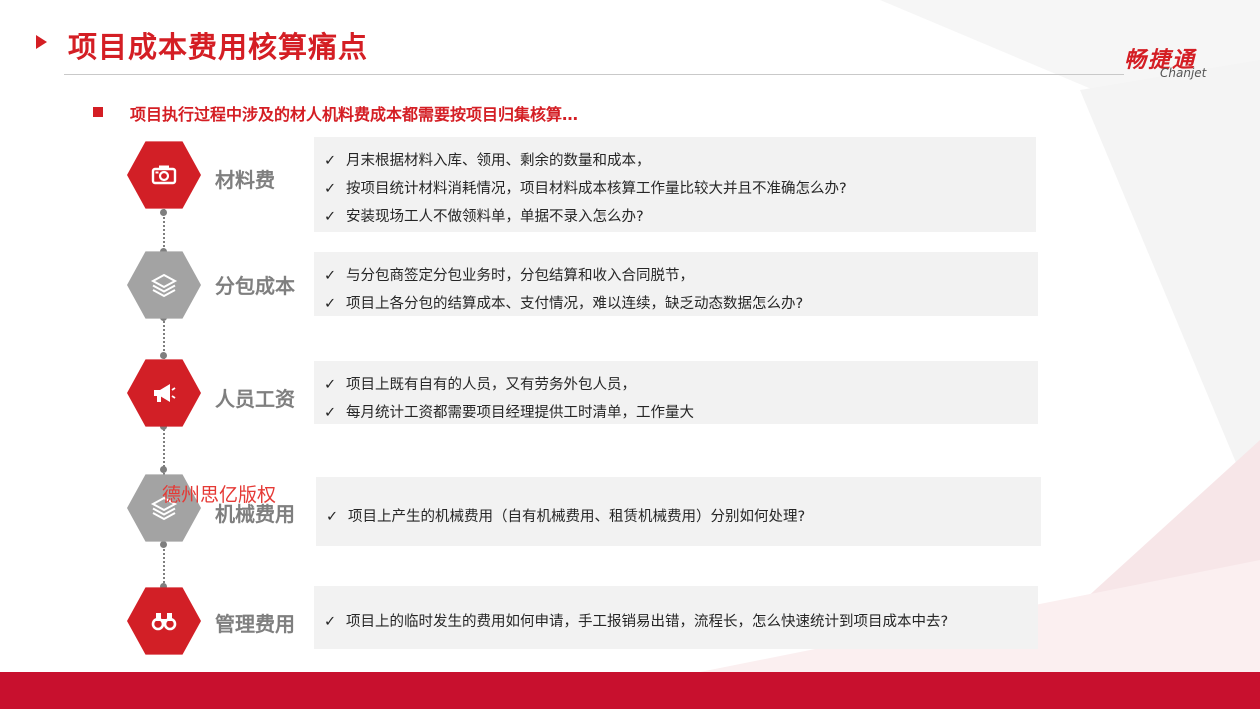 This screenshot has height=709, width=1260. I want to click on bullet-item: ✓ 月末根据材料入库、领用、剩余的数量和成本，, so click(487, 159).